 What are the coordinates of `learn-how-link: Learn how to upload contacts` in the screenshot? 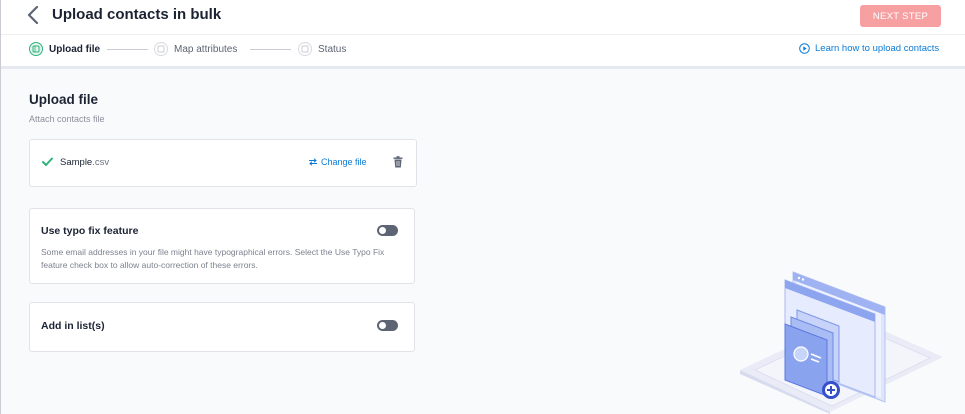 It's located at (869, 48).